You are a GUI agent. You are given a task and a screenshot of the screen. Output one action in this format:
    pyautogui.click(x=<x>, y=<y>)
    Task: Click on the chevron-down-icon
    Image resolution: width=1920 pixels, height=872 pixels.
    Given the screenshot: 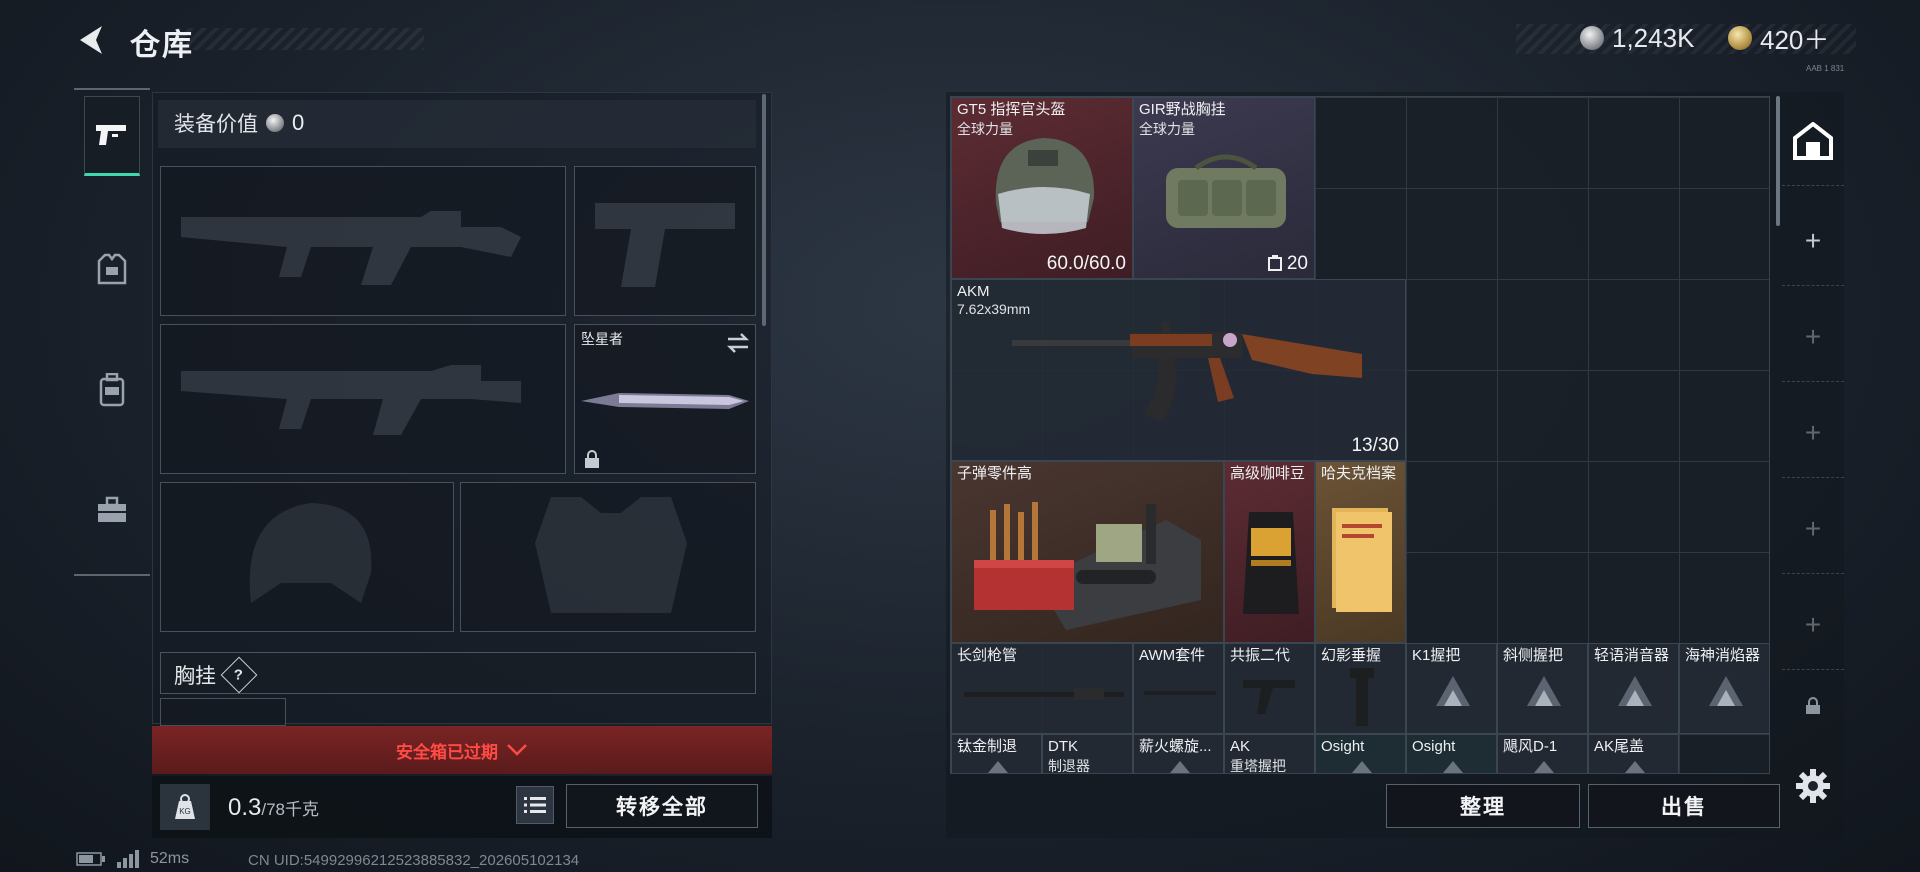 What is the action you would take?
    pyautogui.click(x=517, y=750)
    